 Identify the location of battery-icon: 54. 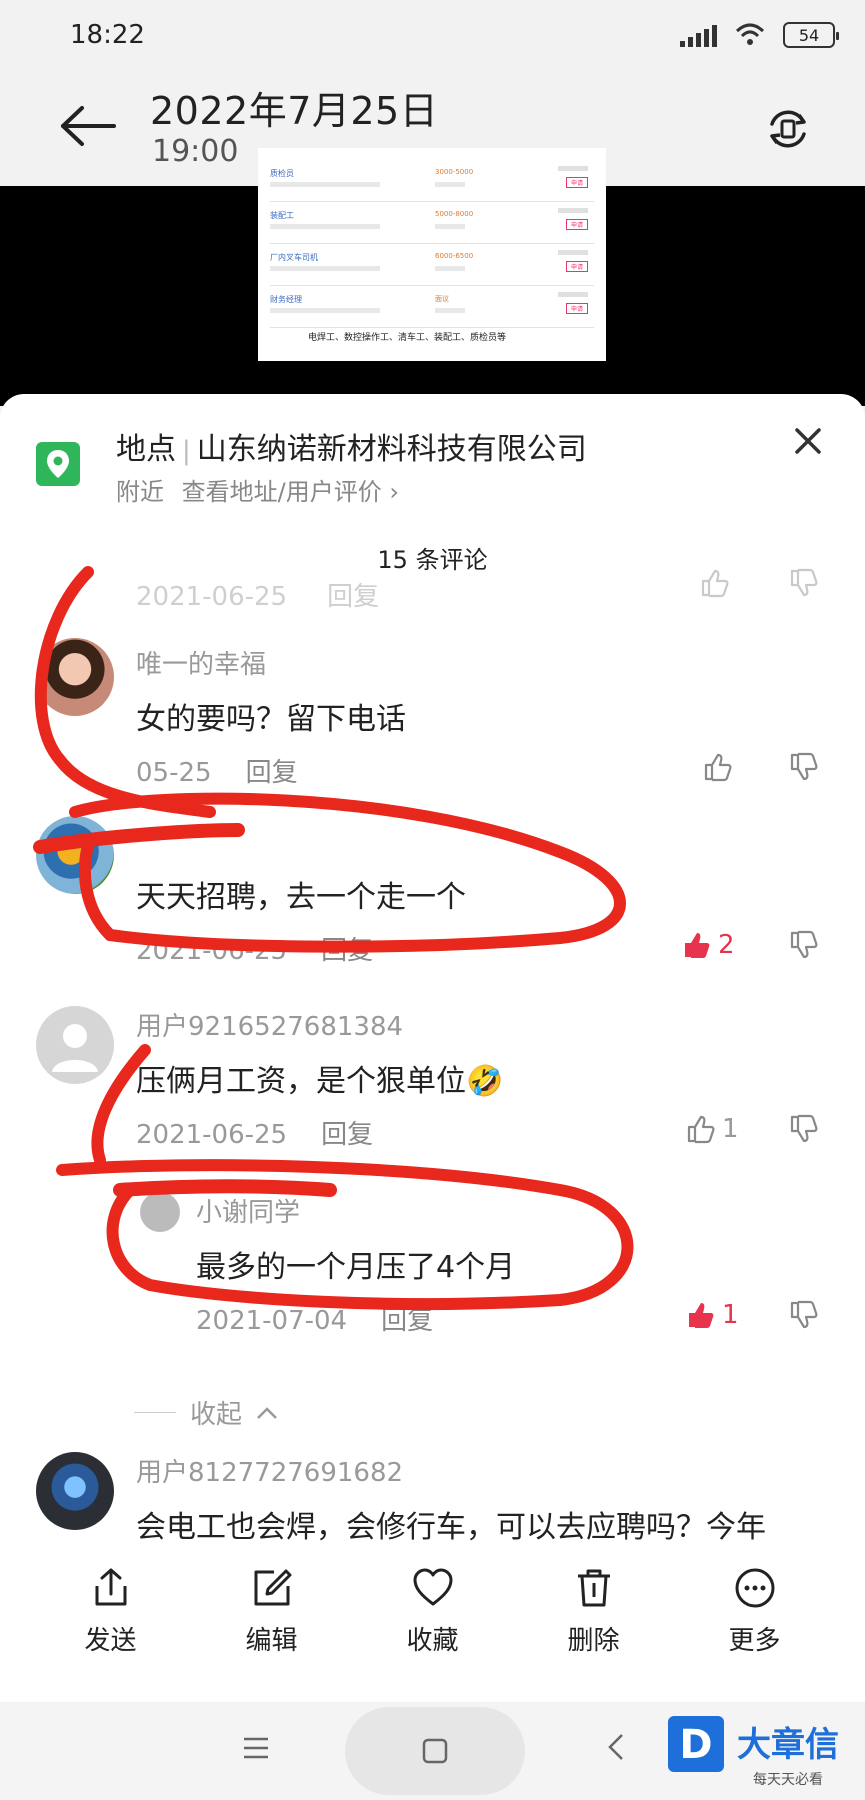
(811, 35).